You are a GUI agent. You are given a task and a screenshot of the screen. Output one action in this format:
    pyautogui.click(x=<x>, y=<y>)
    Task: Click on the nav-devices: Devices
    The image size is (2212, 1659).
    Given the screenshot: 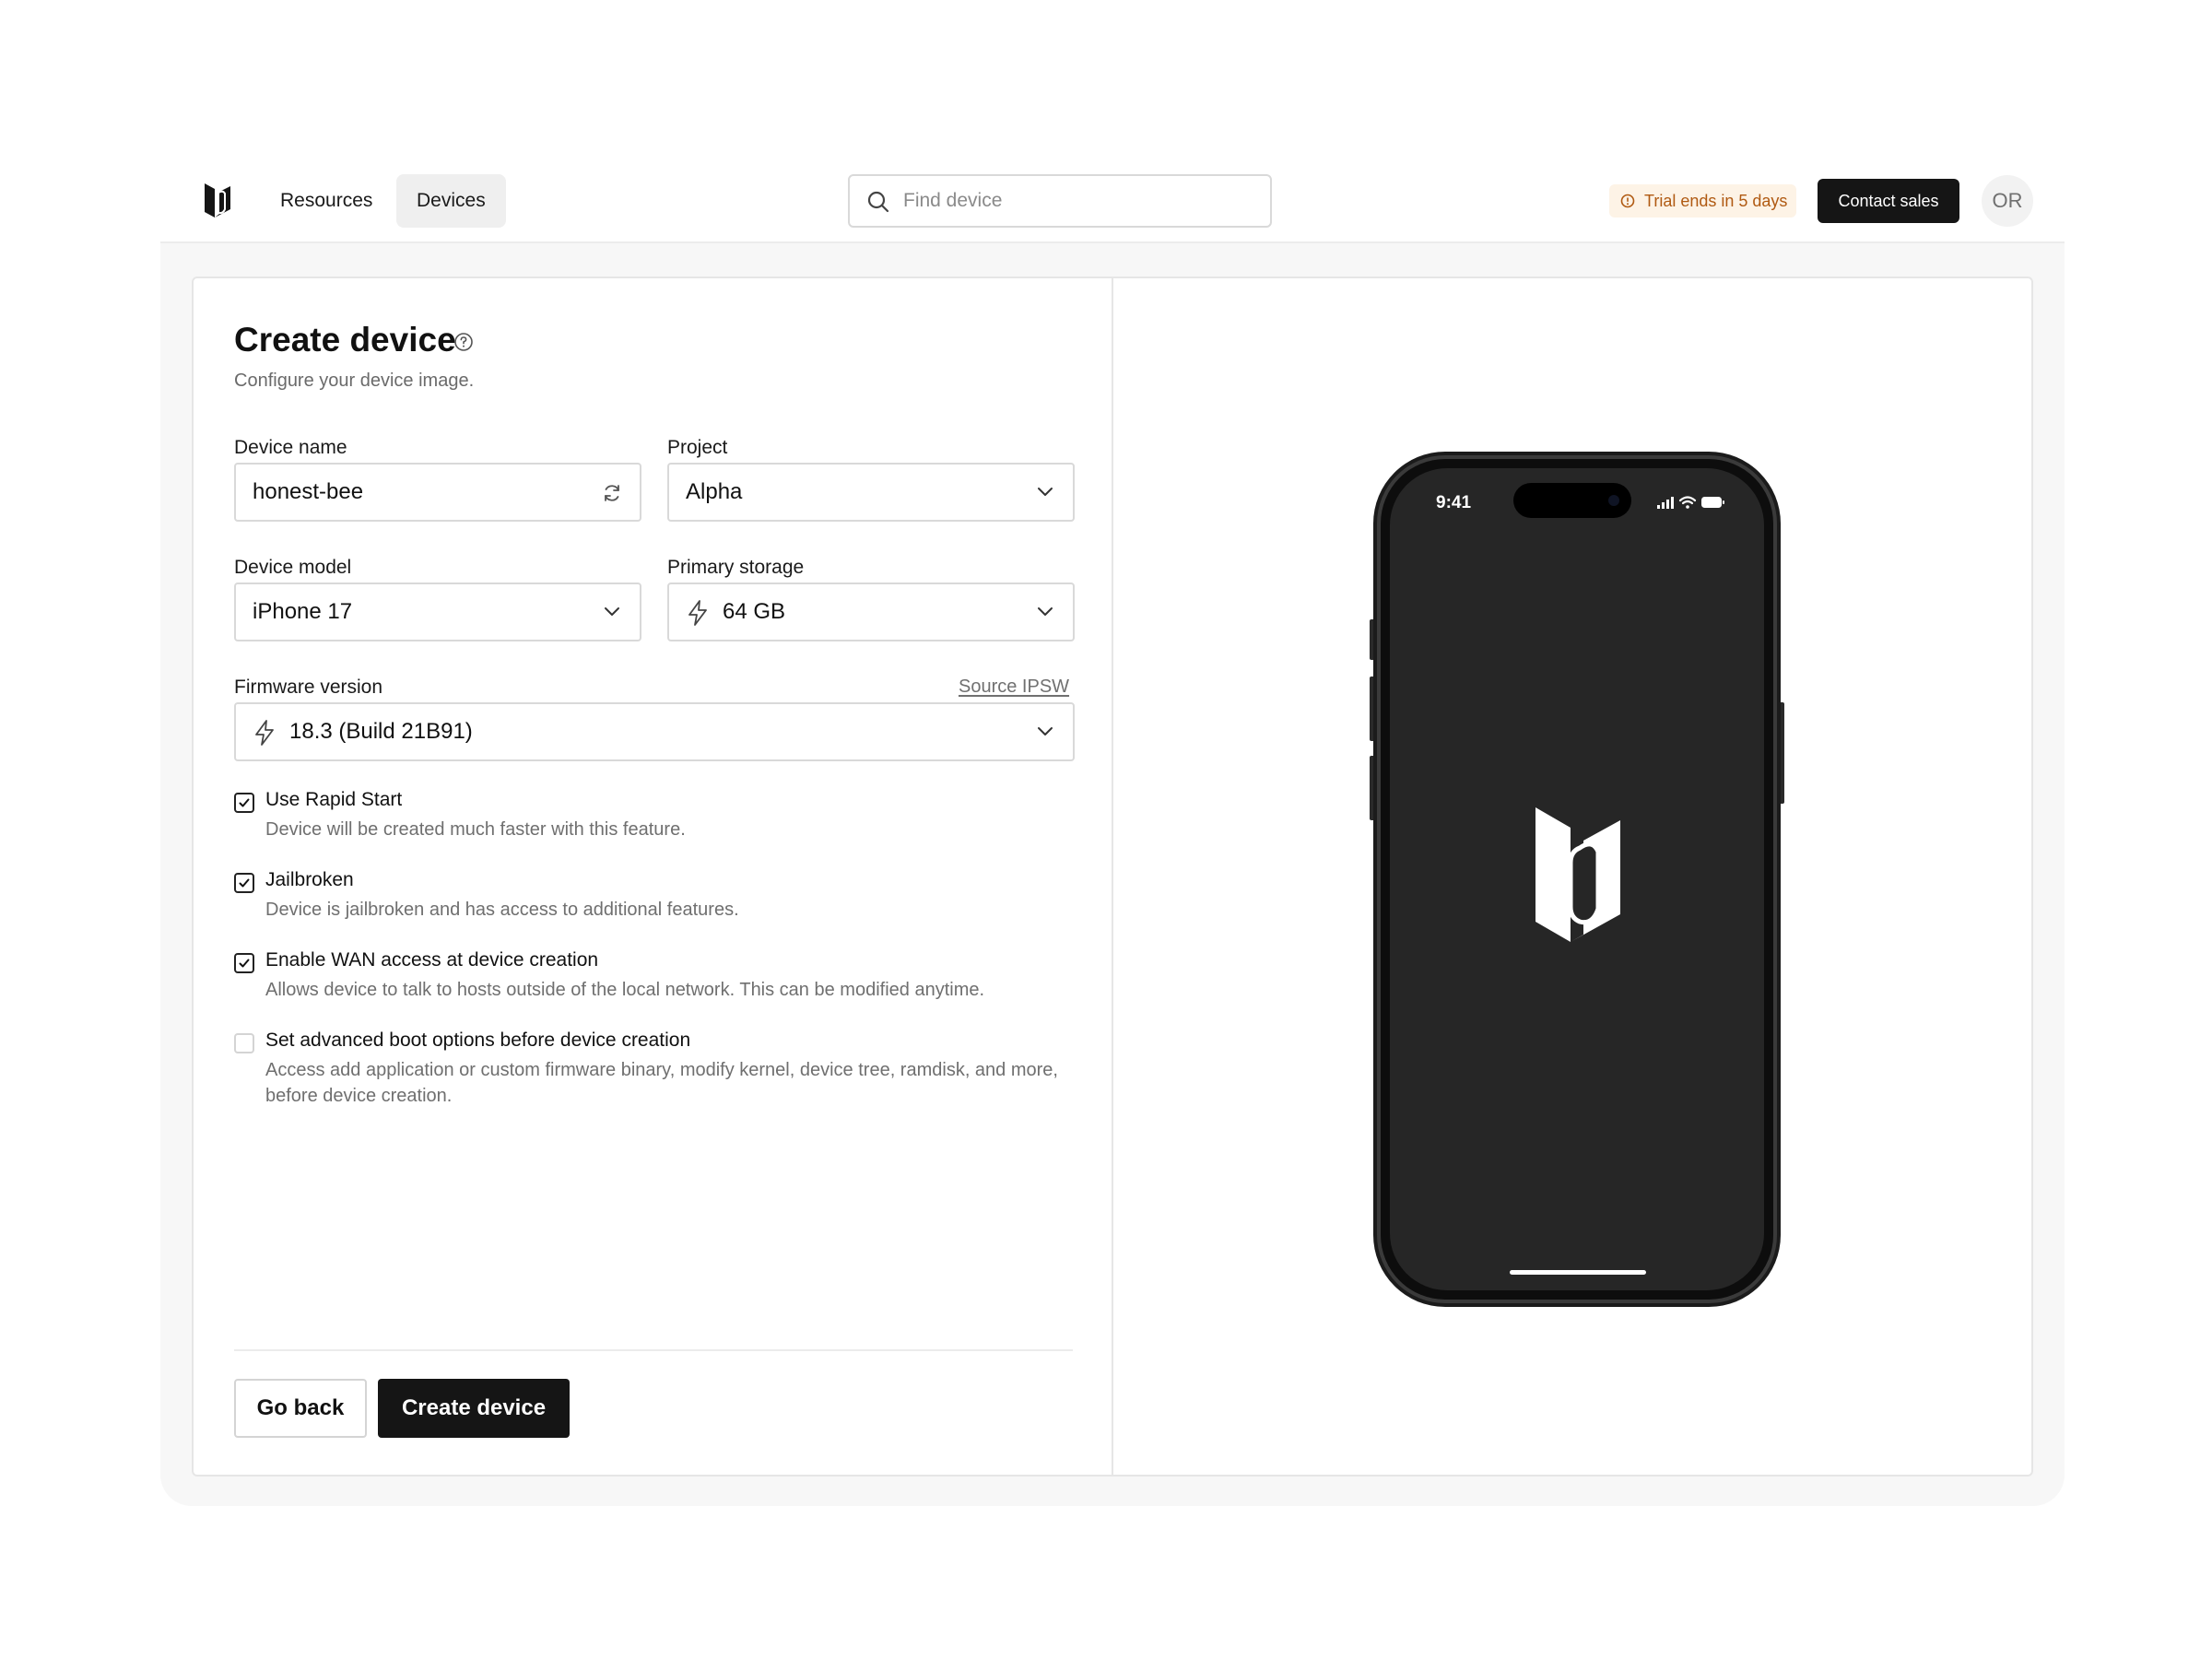 What is the action you would take?
    pyautogui.click(x=451, y=201)
    